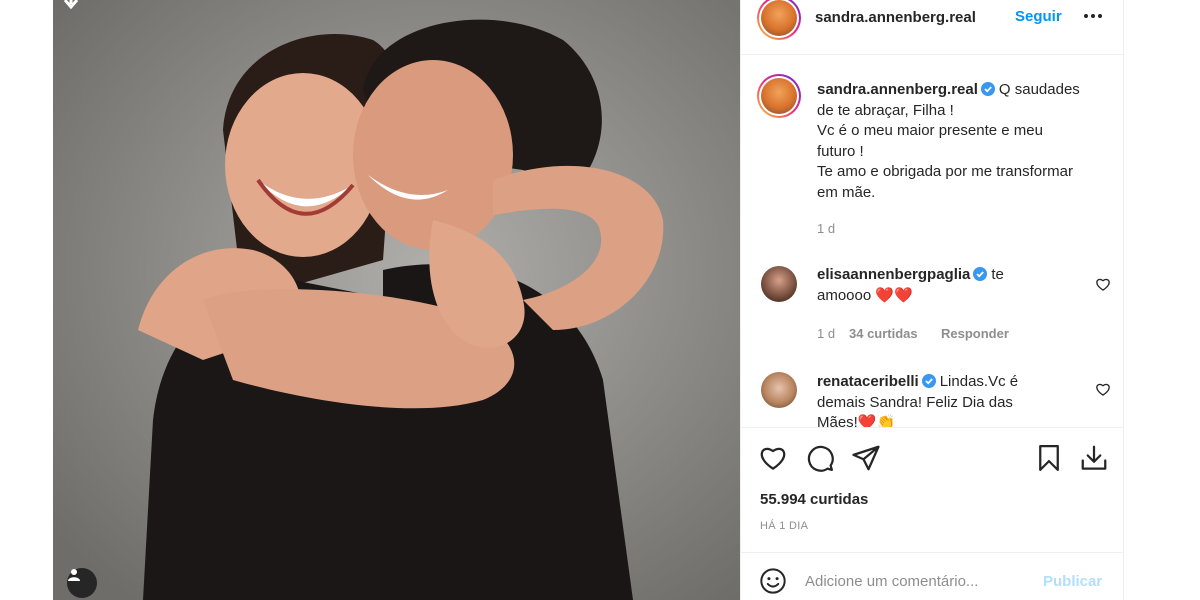 This screenshot has width=1200, height=600. What do you see at coordinates (826, 333) in the screenshot?
I see `comment-time: 1 d` at bounding box center [826, 333].